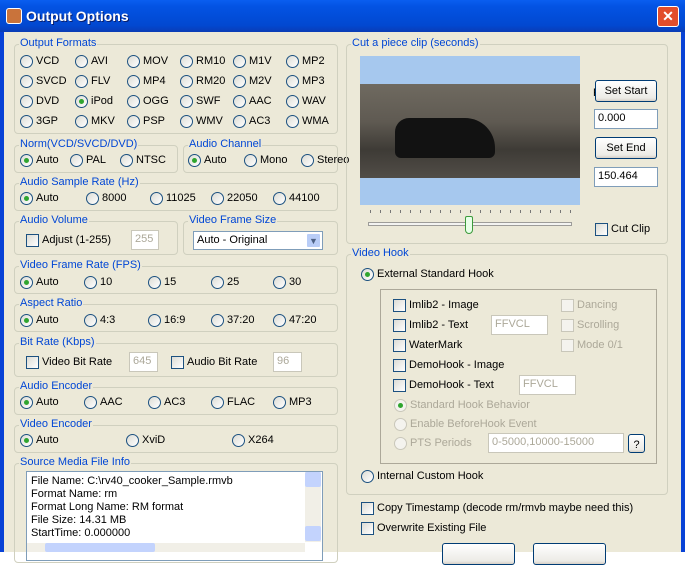 This screenshot has width=685, height=565. I want to click on audio-enc-auto: Auto, so click(39, 402).